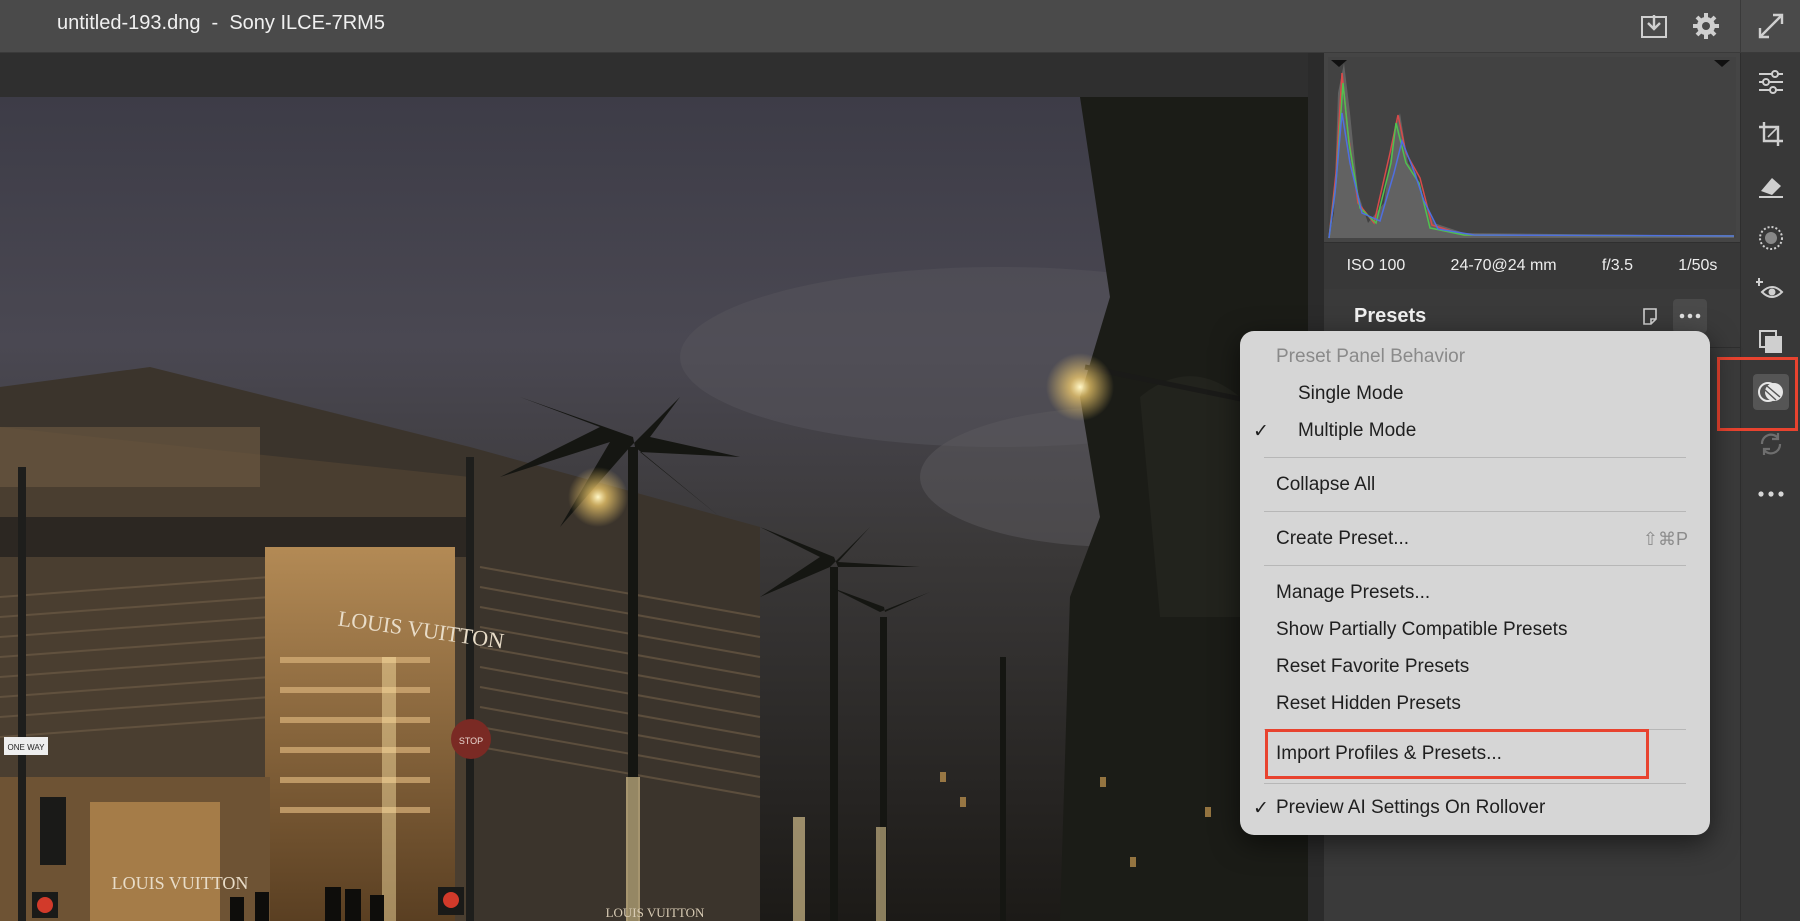 Image resolution: width=1800 pixels, height=921 pixels. What do you see at coordinates (221, 23) in the screenshot?
I see `document-title: untitled-193.dng - Sony ILCE-7RM5` at bounding box center [221, 23].